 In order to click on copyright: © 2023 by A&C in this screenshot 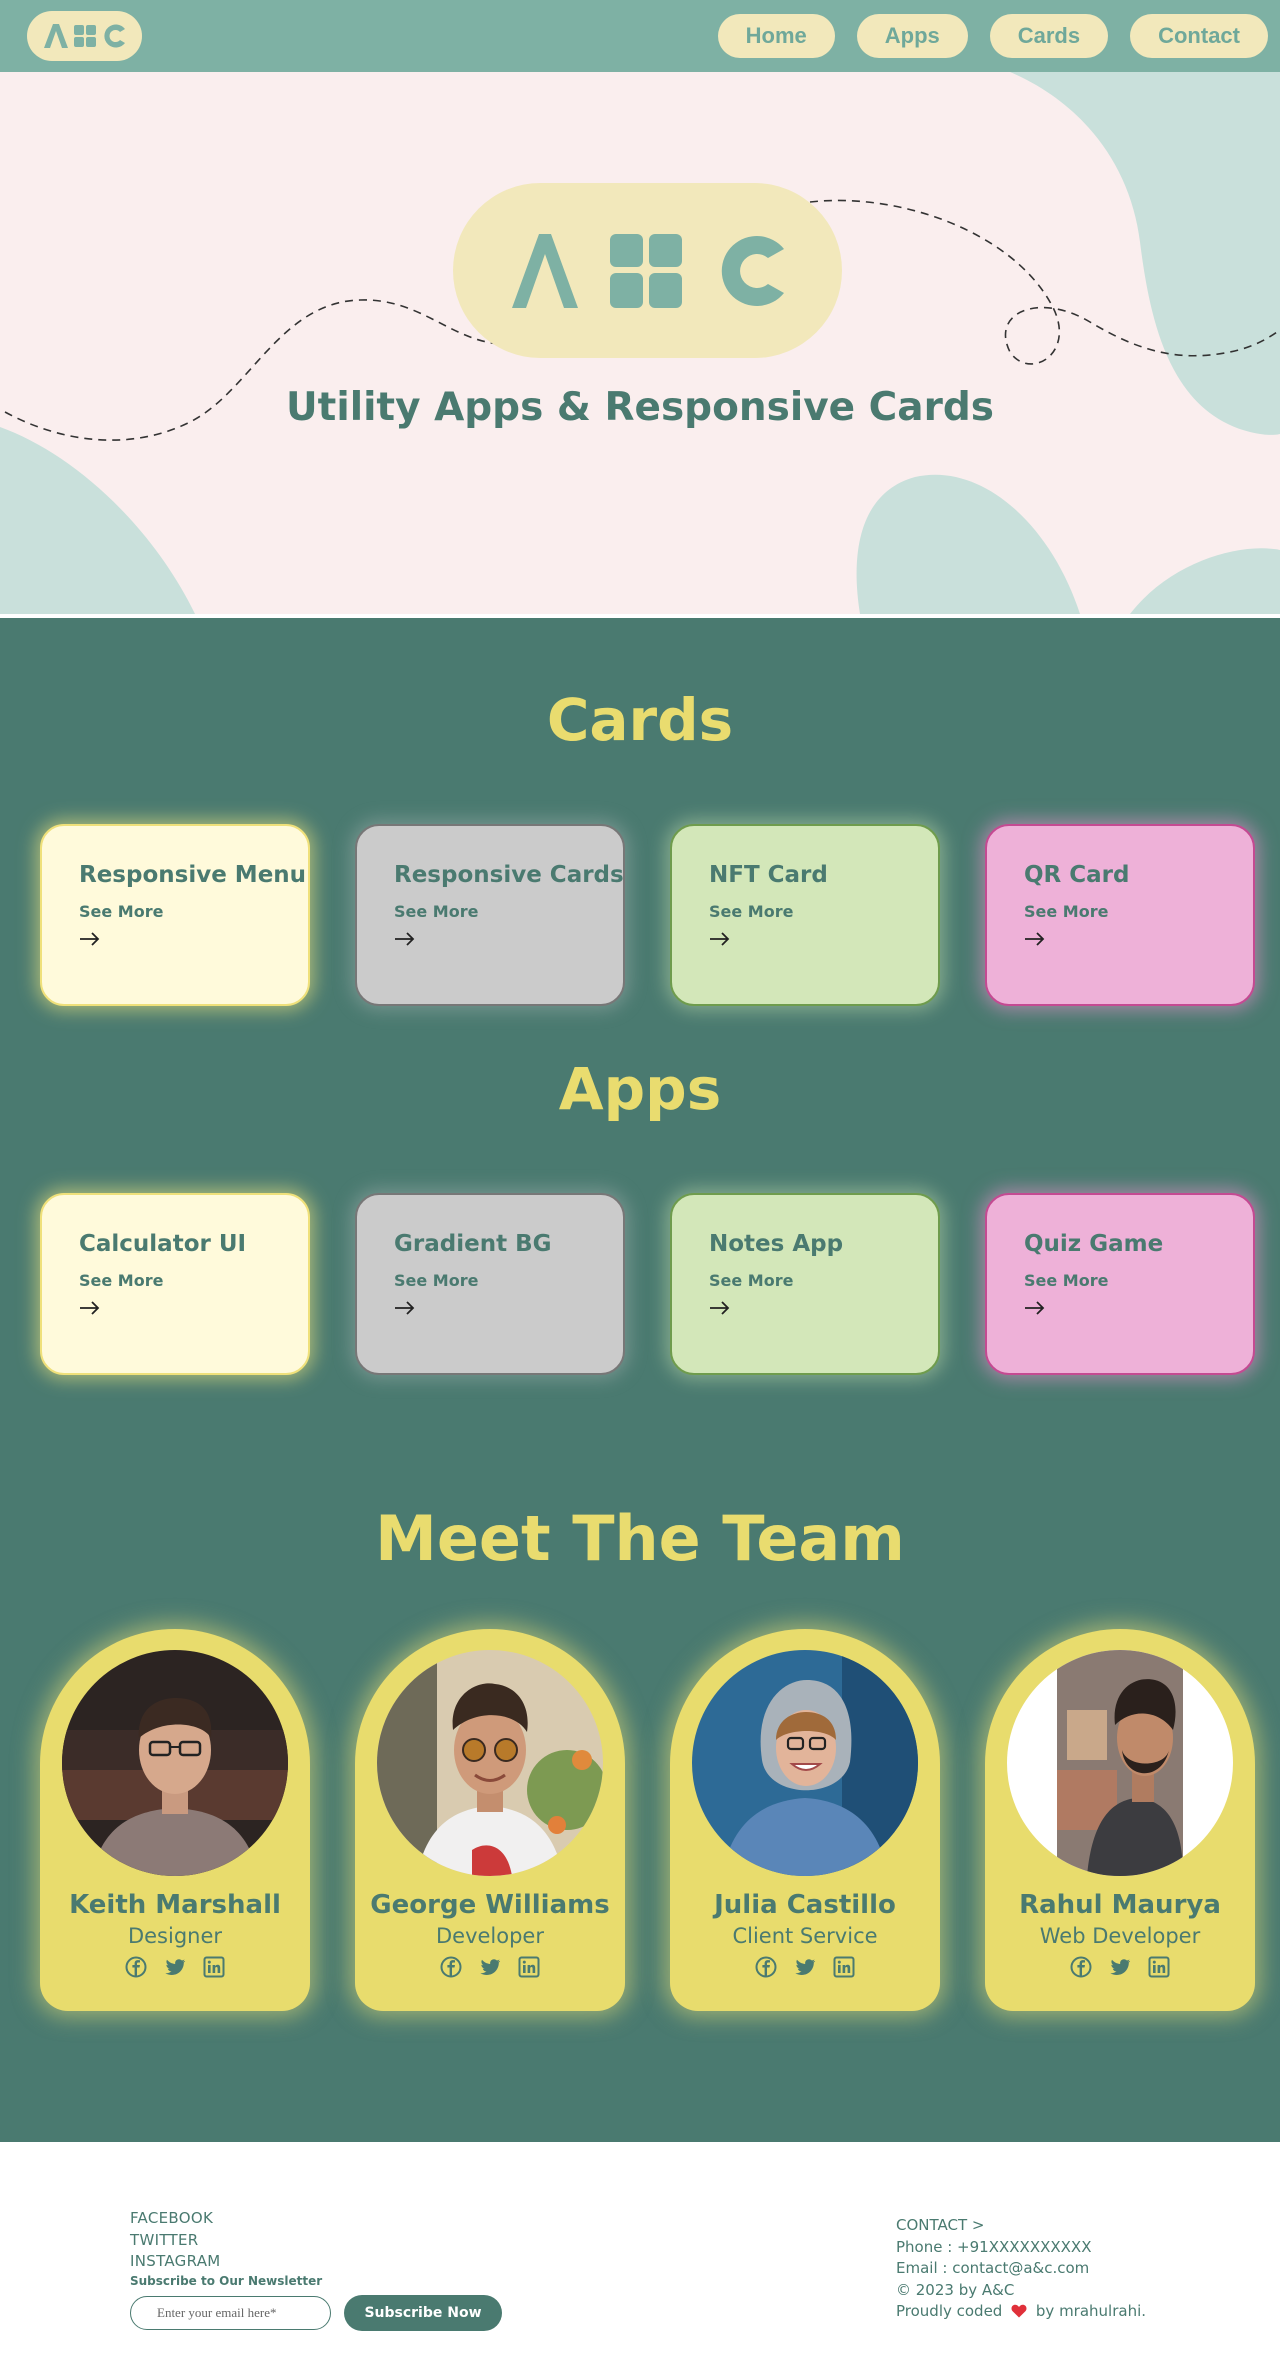, I will do `click(955, 2289)`.